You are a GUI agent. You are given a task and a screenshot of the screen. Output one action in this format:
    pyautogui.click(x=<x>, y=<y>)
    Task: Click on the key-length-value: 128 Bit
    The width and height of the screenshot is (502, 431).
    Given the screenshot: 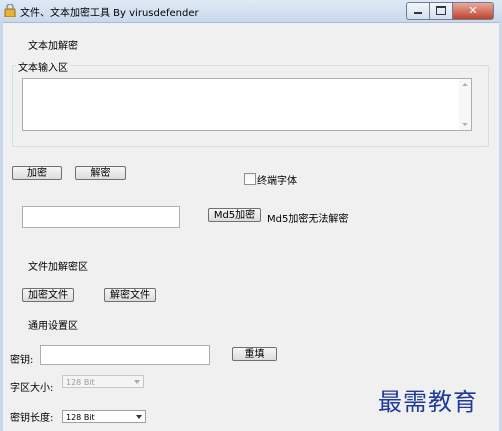 What is the action you would take?
    pyautogui.click(x=80, y=417)
    